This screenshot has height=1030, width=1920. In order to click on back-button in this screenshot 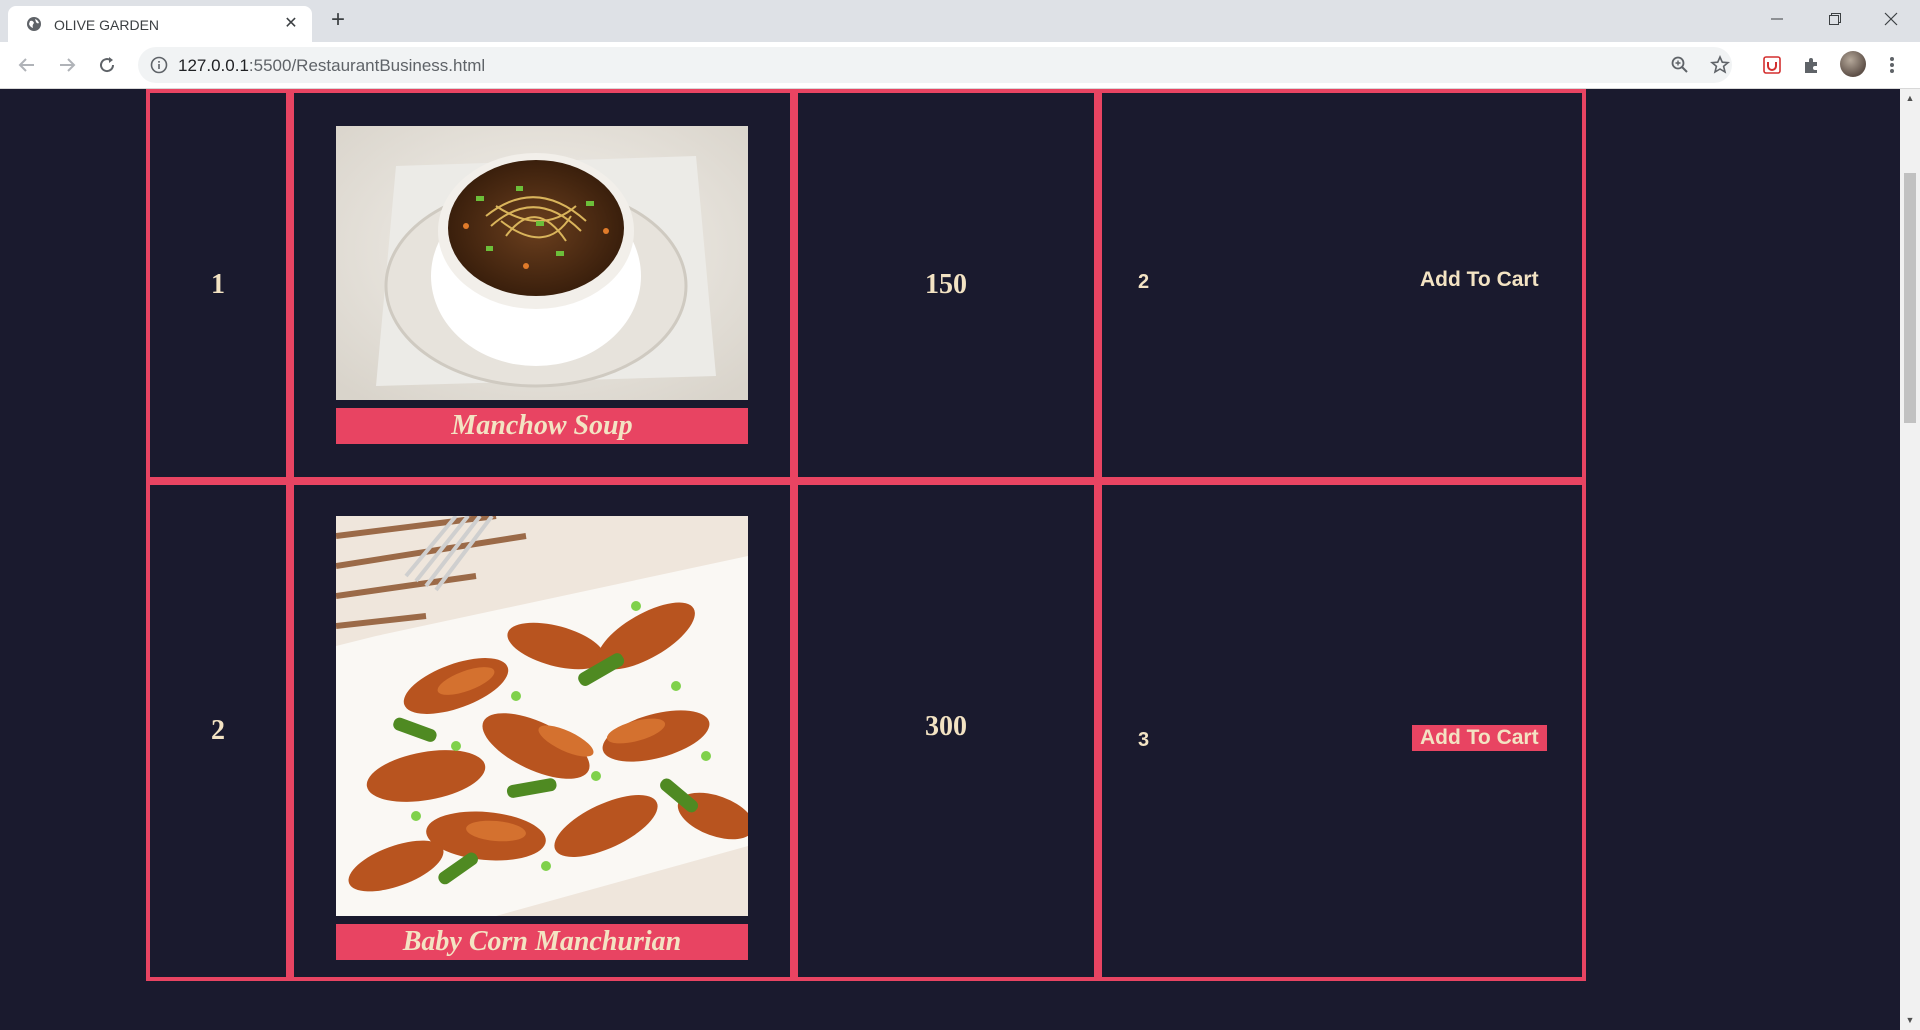, I will do `click(27, 65)`.